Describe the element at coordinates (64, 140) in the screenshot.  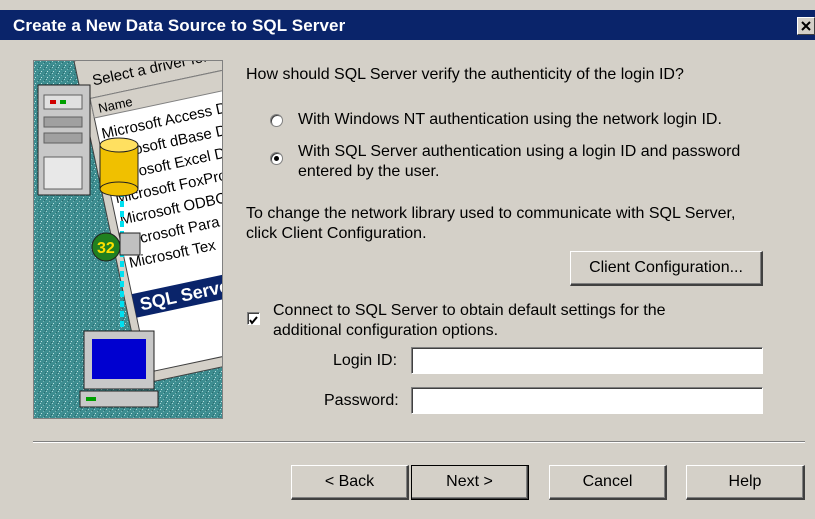
I see `server-icon` at that location.